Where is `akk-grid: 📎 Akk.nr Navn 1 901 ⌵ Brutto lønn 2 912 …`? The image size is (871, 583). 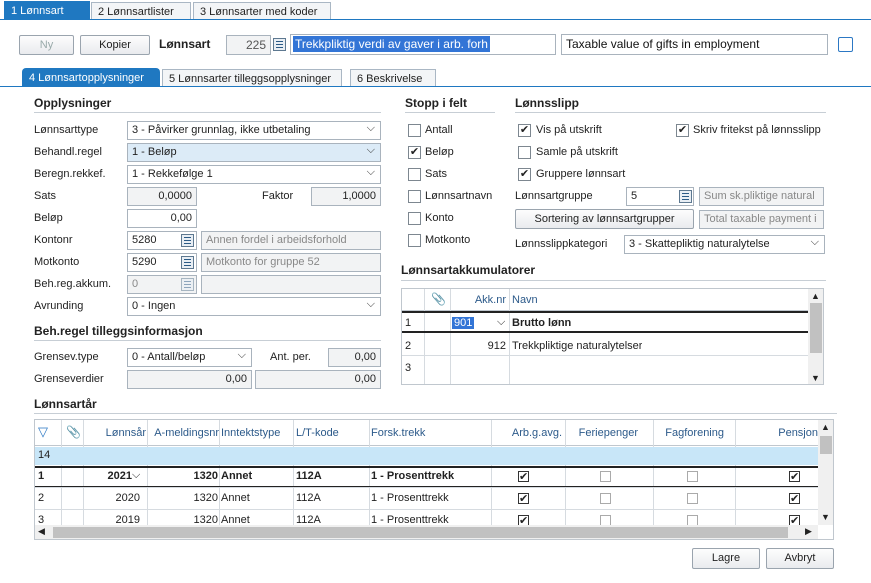
akk-grid: 📎 Akk.nr Navn 1 901 ⌵ Brutto lønn 2 912 … is located at coordinates (612, 336).